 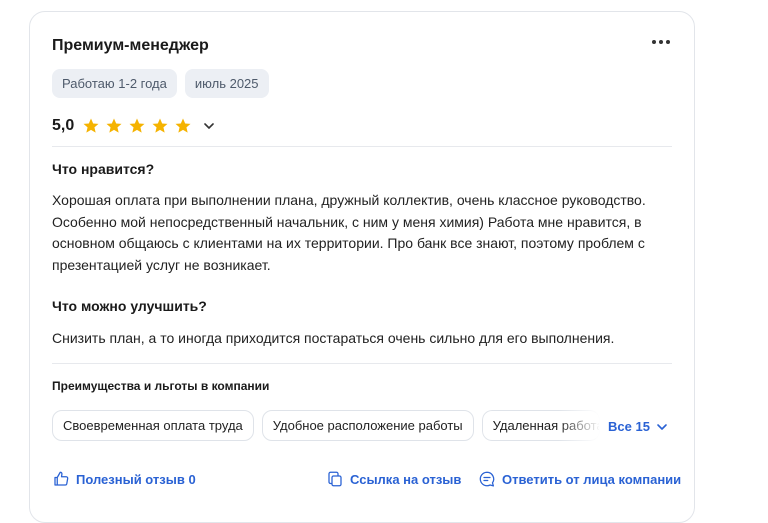 What do you see at coordinates (103, 169) in the screenshot?
I see `likes-heading: Что нравится?` at bounding box center [103, 169].